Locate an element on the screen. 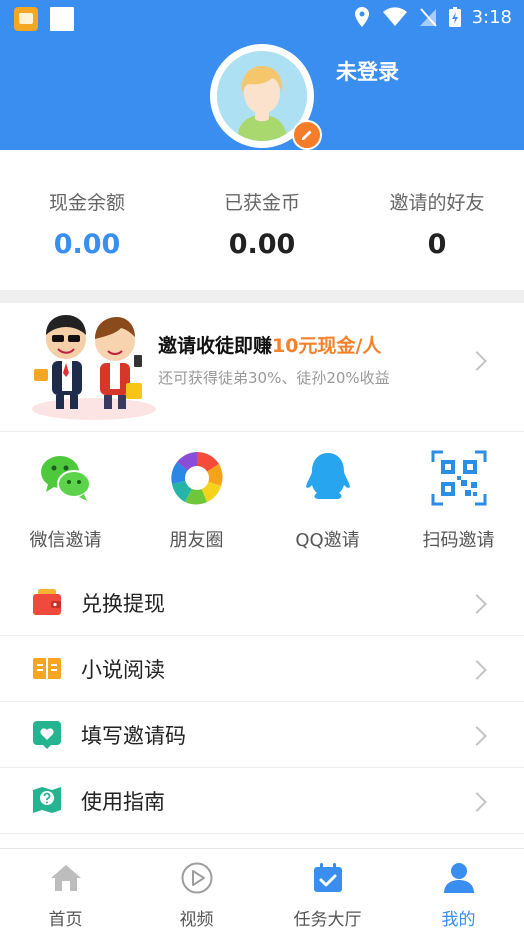  battery-charging-icon is located at coordinates (454, 17).